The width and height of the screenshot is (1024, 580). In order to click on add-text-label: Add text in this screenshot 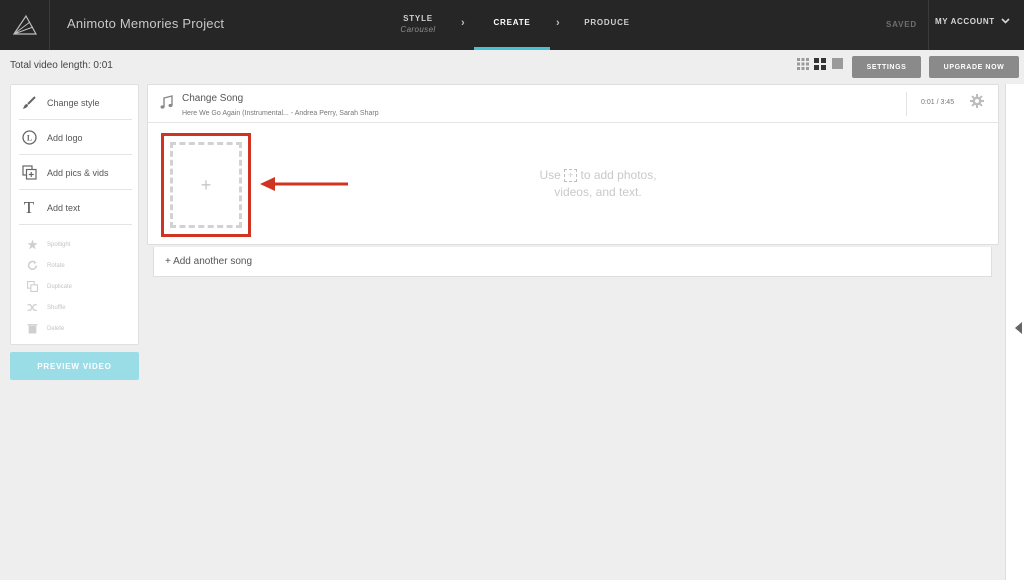, I will do `click(64, 207)`.